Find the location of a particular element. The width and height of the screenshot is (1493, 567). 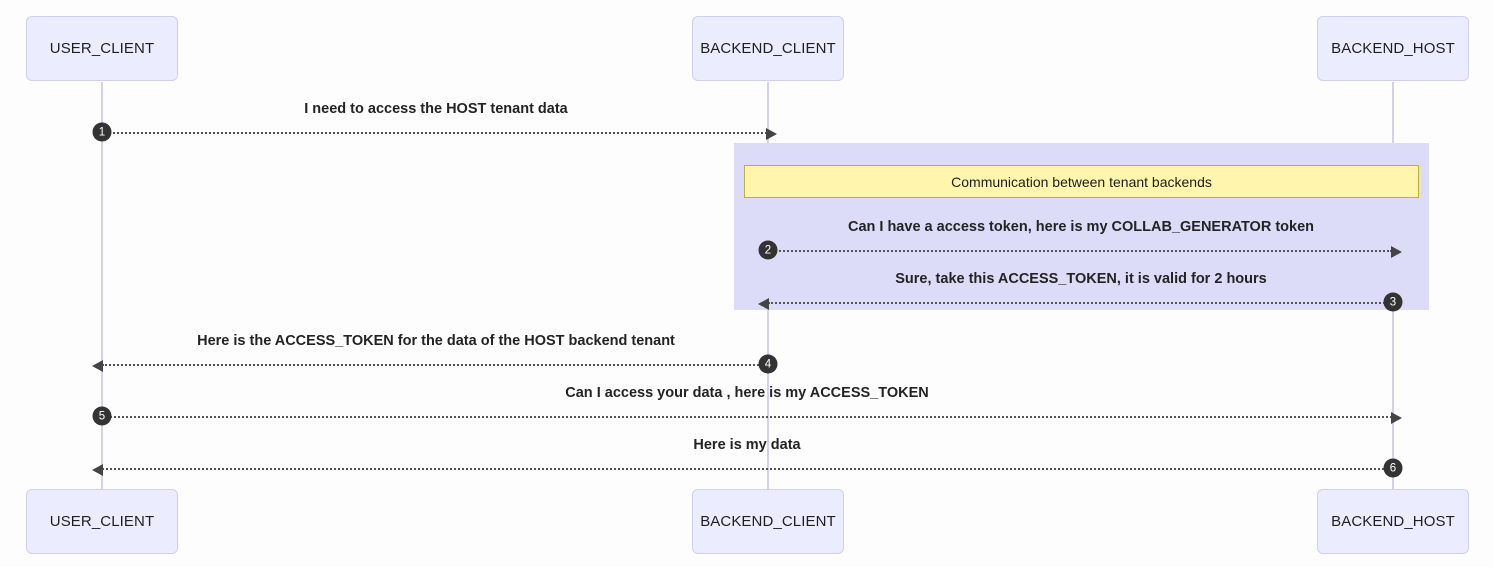

actor-label-backend-client-bottom: BACKEND_CLIENT is located at coordinates (768, 521).